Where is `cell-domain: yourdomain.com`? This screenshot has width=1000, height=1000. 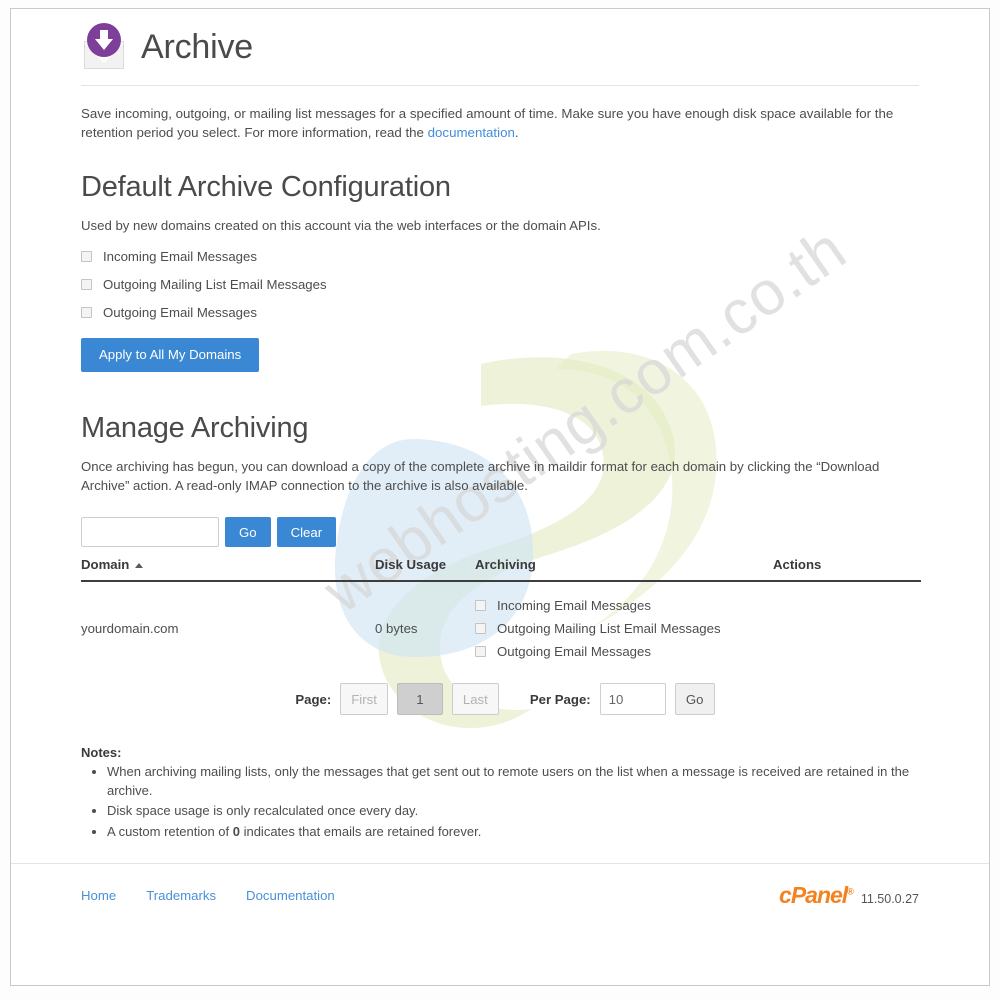 cell-domain: yourdomain.com is located at coordinates (130, 629).